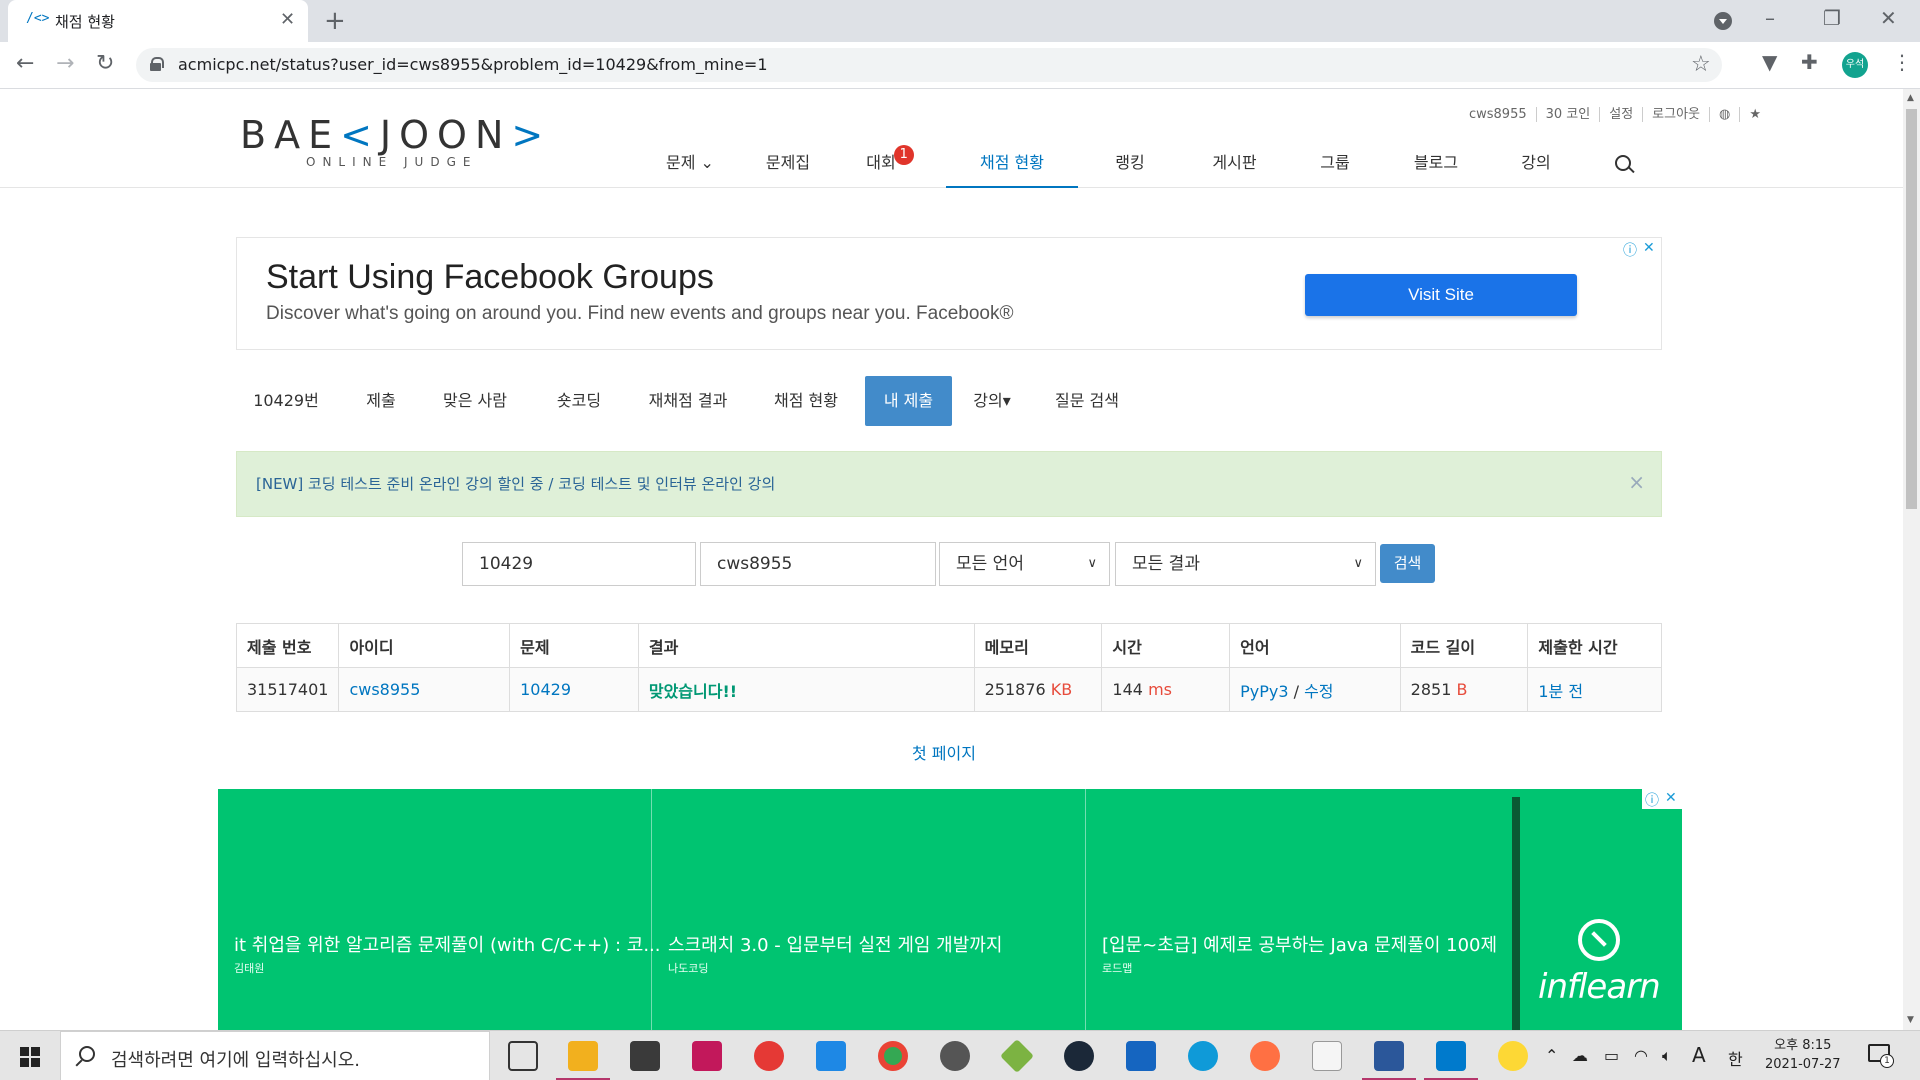 This screenshot has width=1920, height=1080. I want to click on search-icon, so click(1623, 163).